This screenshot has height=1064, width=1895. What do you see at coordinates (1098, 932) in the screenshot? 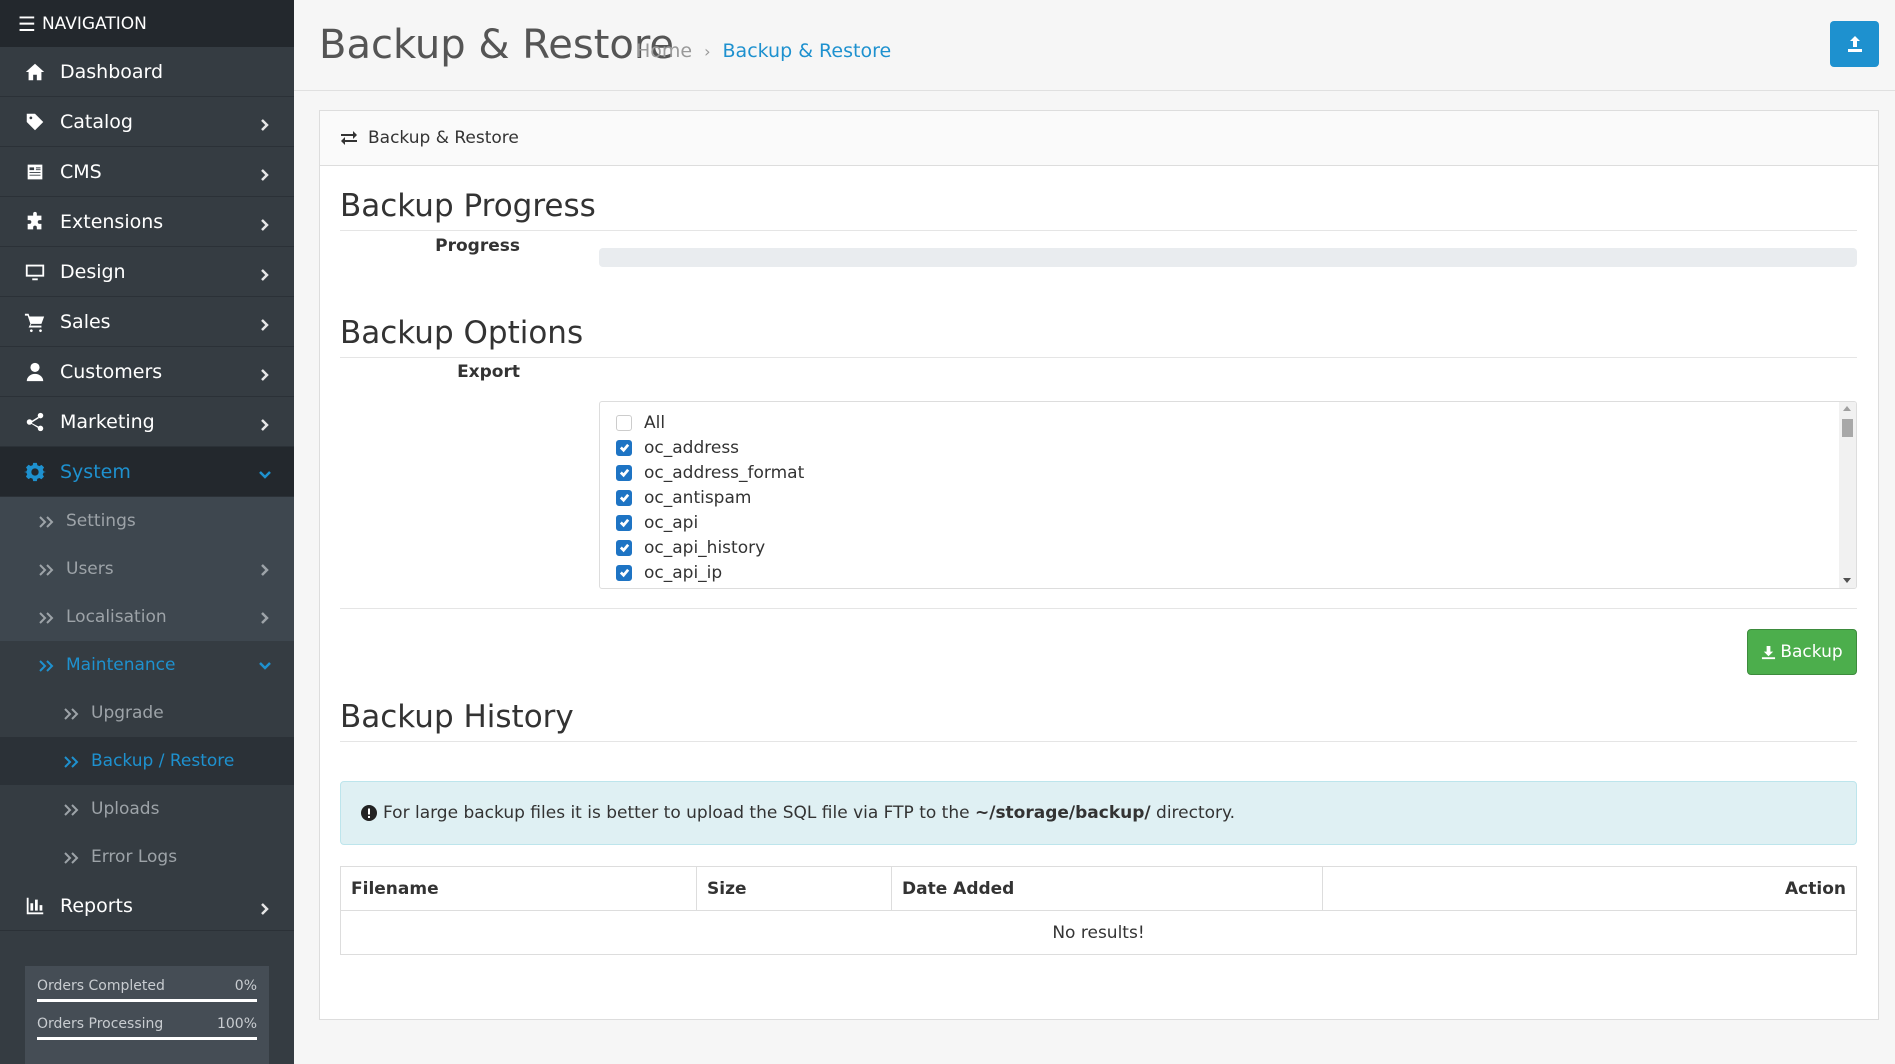
I see `empty-results: No results!` at bounding box center [1098, 932].